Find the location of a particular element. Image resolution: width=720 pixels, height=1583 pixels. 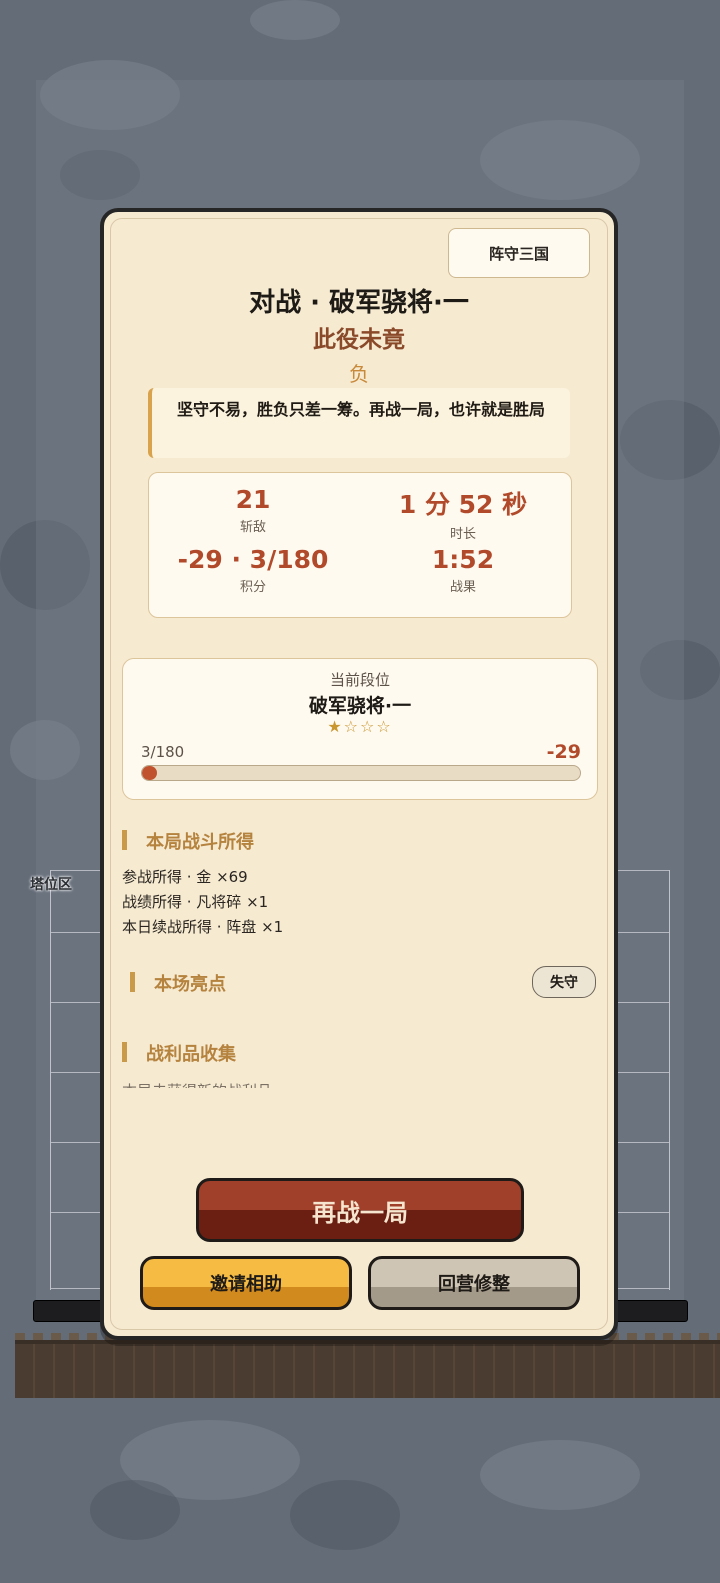

rank-card: 当前段位 破军骁将·一 ★☆☆☆ 3/180 -29 is located at coordinates (360, 729).